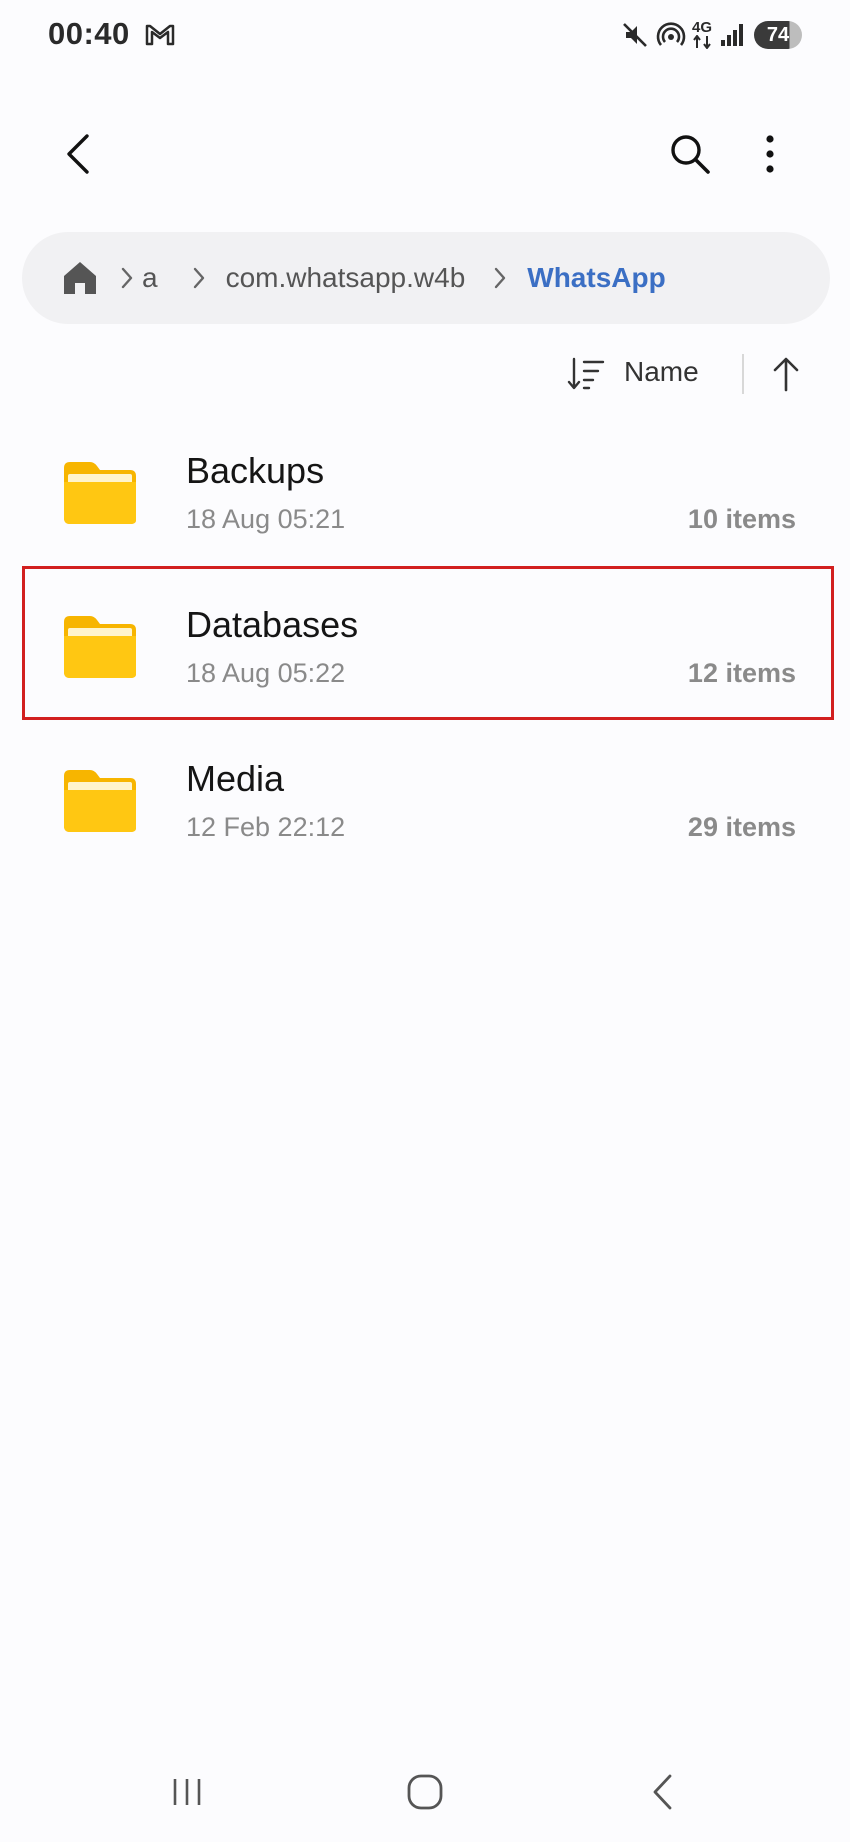 This screenshot has height=1842, width=850. I want to click on more-options-button, so click(770, 154).